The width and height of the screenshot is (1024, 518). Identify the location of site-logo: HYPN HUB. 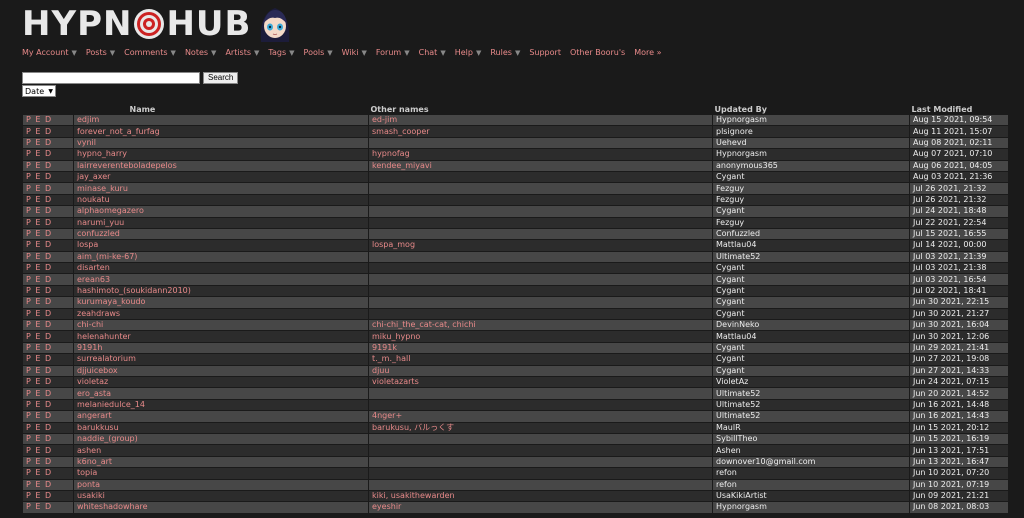
(158, 24).